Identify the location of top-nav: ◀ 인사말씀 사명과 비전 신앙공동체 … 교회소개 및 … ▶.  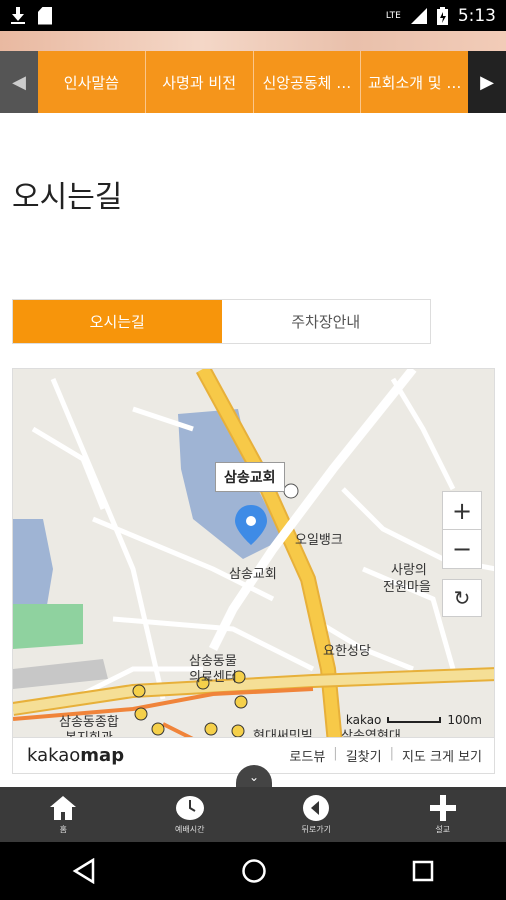
(253, 82).